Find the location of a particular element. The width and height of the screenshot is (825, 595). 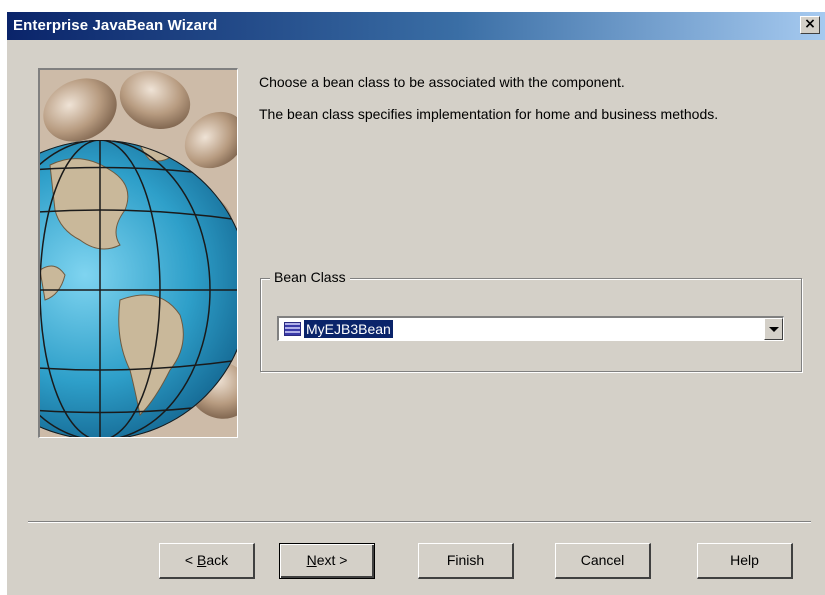

class-icon is located at coordinates (292, 329).